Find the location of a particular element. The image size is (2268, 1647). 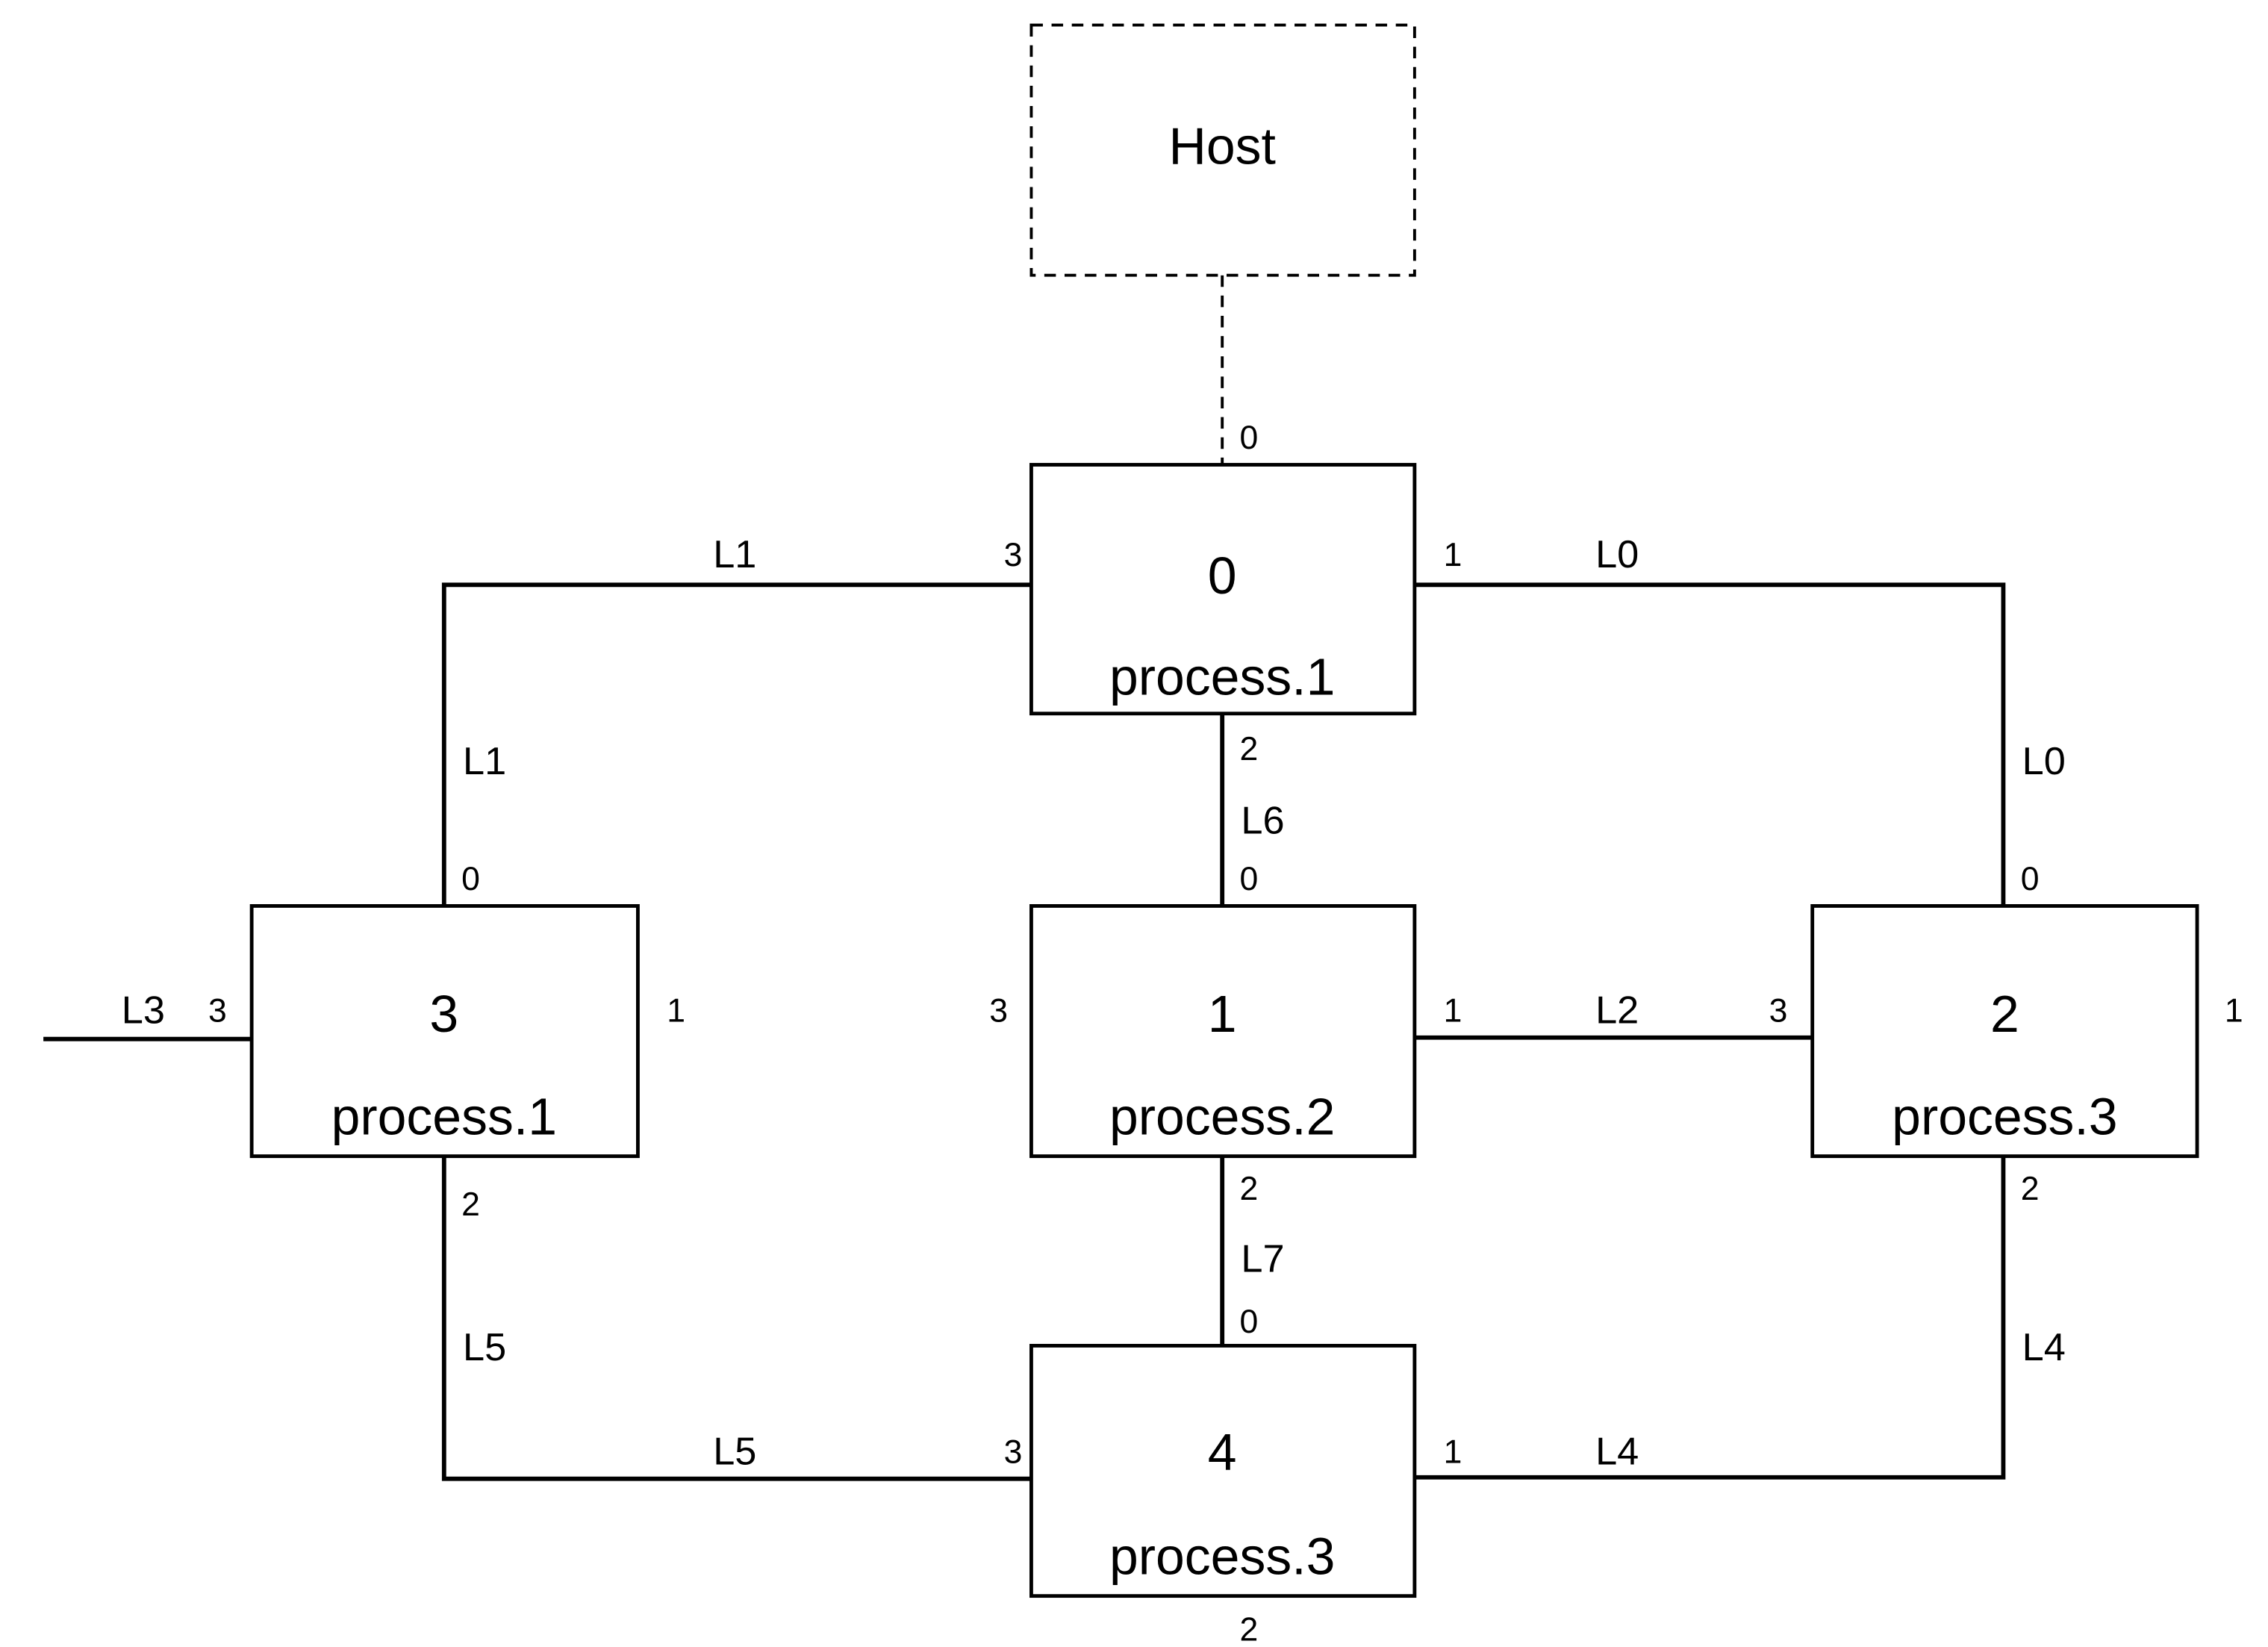

node-4: 4 process.3 is located at coordinates (1223, 1471).